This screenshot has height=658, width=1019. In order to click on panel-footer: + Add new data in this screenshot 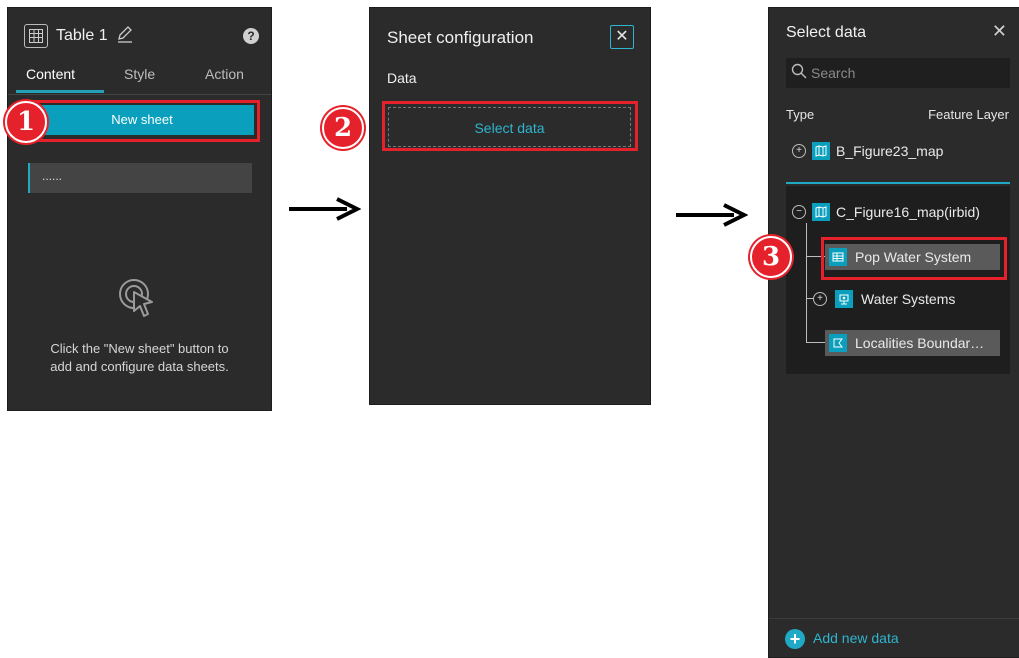, I will do `click(894, 638)`.